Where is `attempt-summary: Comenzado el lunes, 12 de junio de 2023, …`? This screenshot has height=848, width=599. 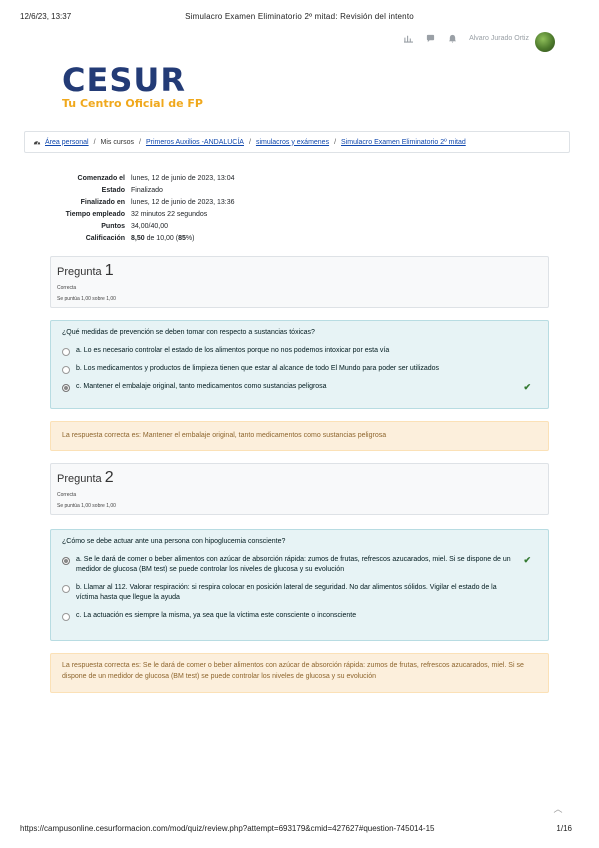 attempt-summary: Comenzado el lunes, 12 de junio de 2023, … is located at coordinates (139, 208).